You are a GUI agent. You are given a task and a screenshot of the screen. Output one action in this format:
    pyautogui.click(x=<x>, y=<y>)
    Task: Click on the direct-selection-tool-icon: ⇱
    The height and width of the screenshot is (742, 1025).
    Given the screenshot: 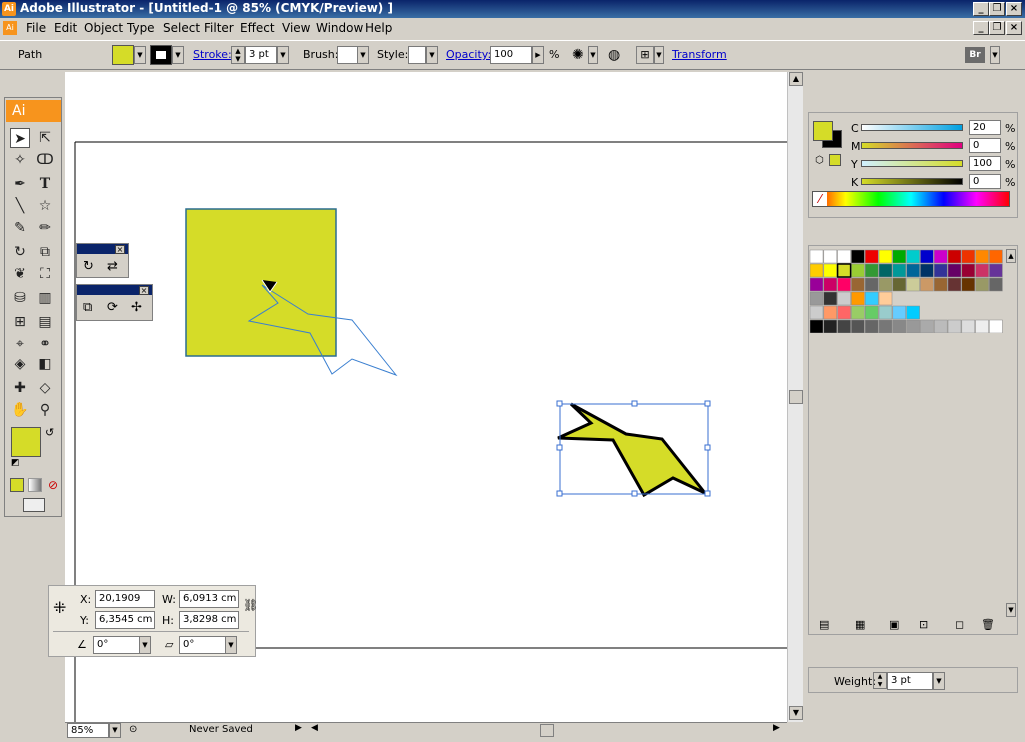 What is the action you would take?
    pyautogui.click(x=45, y=138)
    